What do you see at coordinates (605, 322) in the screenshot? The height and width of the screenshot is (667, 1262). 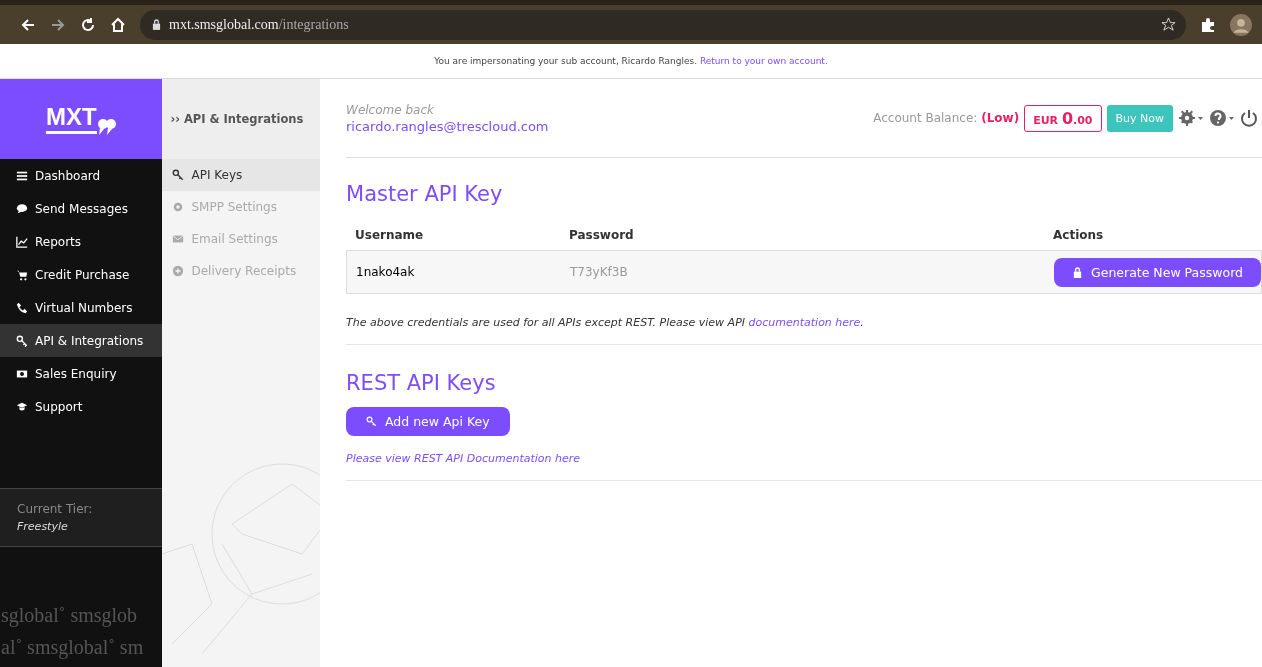 I see `credentials-note: The above credentials are used for all APIs except REST. Please view API documentation here.` at bounding box center [605, 322].